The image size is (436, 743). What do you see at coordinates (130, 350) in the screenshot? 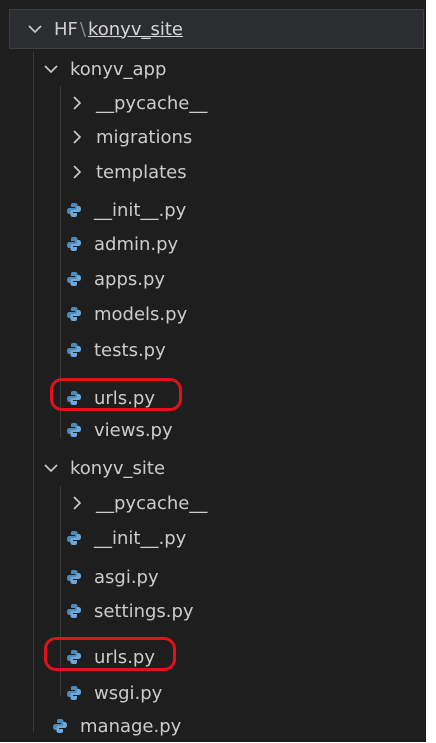
I see `tree-item-label: tests.py` at bounding box center [130, 350].